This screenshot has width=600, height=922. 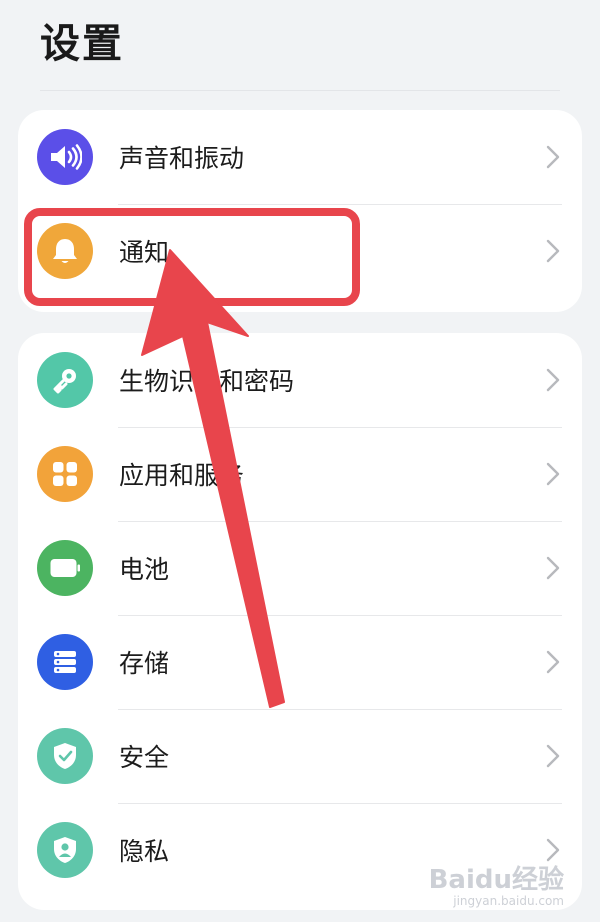 What do you see at coordinates (207, 381) in the screenshot?
I see `settings-item-label: 生物识别和密码` at bounding box center [207, 381].